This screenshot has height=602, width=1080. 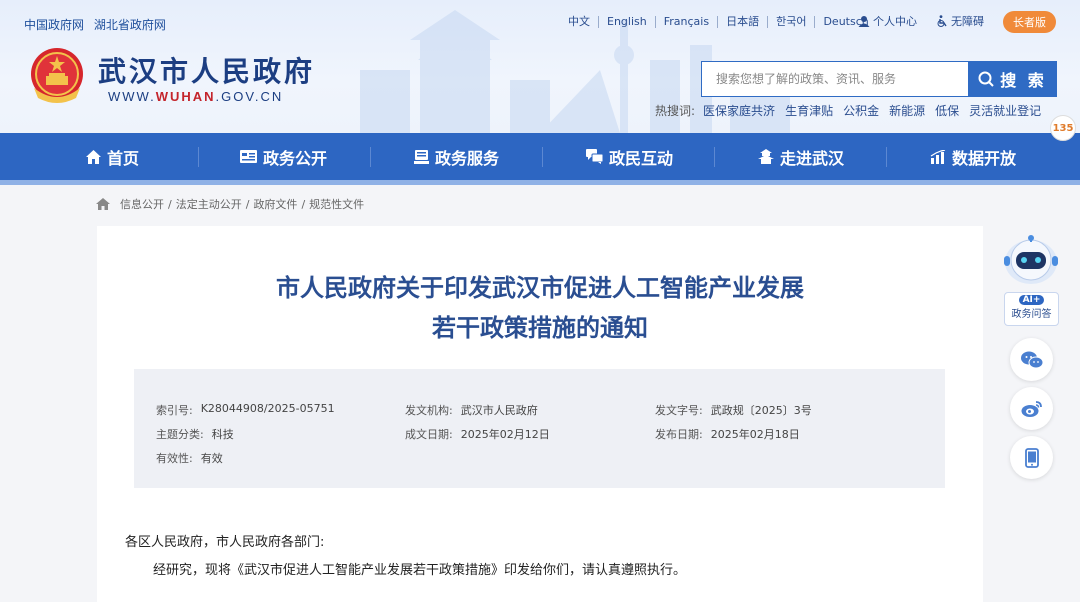 What do you see at coordinates (973, 156) in the screenshot?
I see `nav-open-data: 数据开放` at bounding box center [973, 156].